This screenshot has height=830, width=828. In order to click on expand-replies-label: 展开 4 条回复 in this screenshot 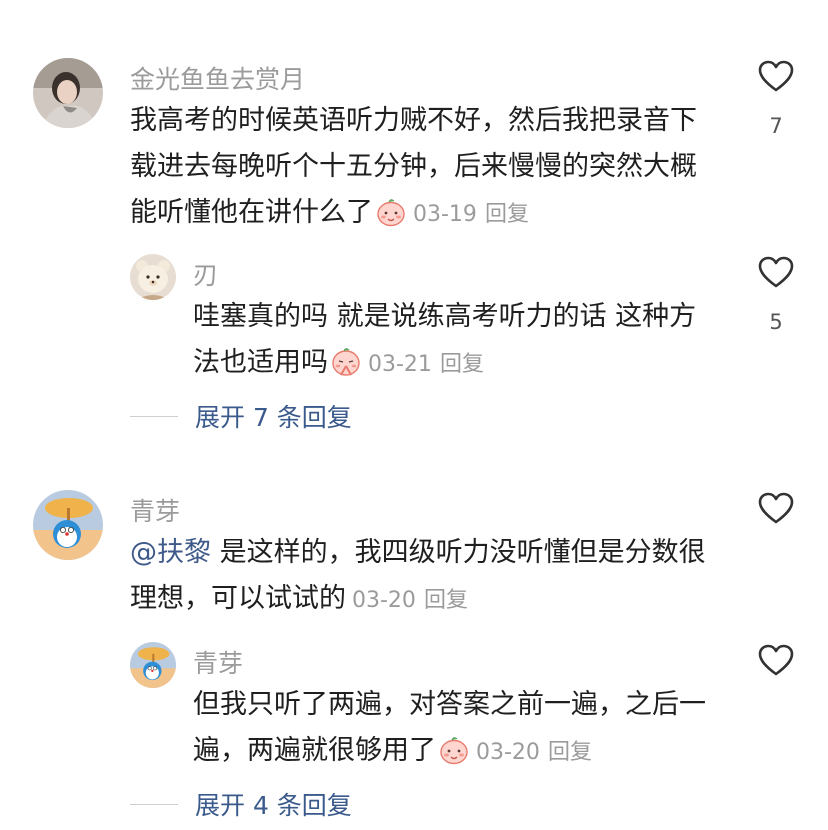, I will do `click(273, 805)`.